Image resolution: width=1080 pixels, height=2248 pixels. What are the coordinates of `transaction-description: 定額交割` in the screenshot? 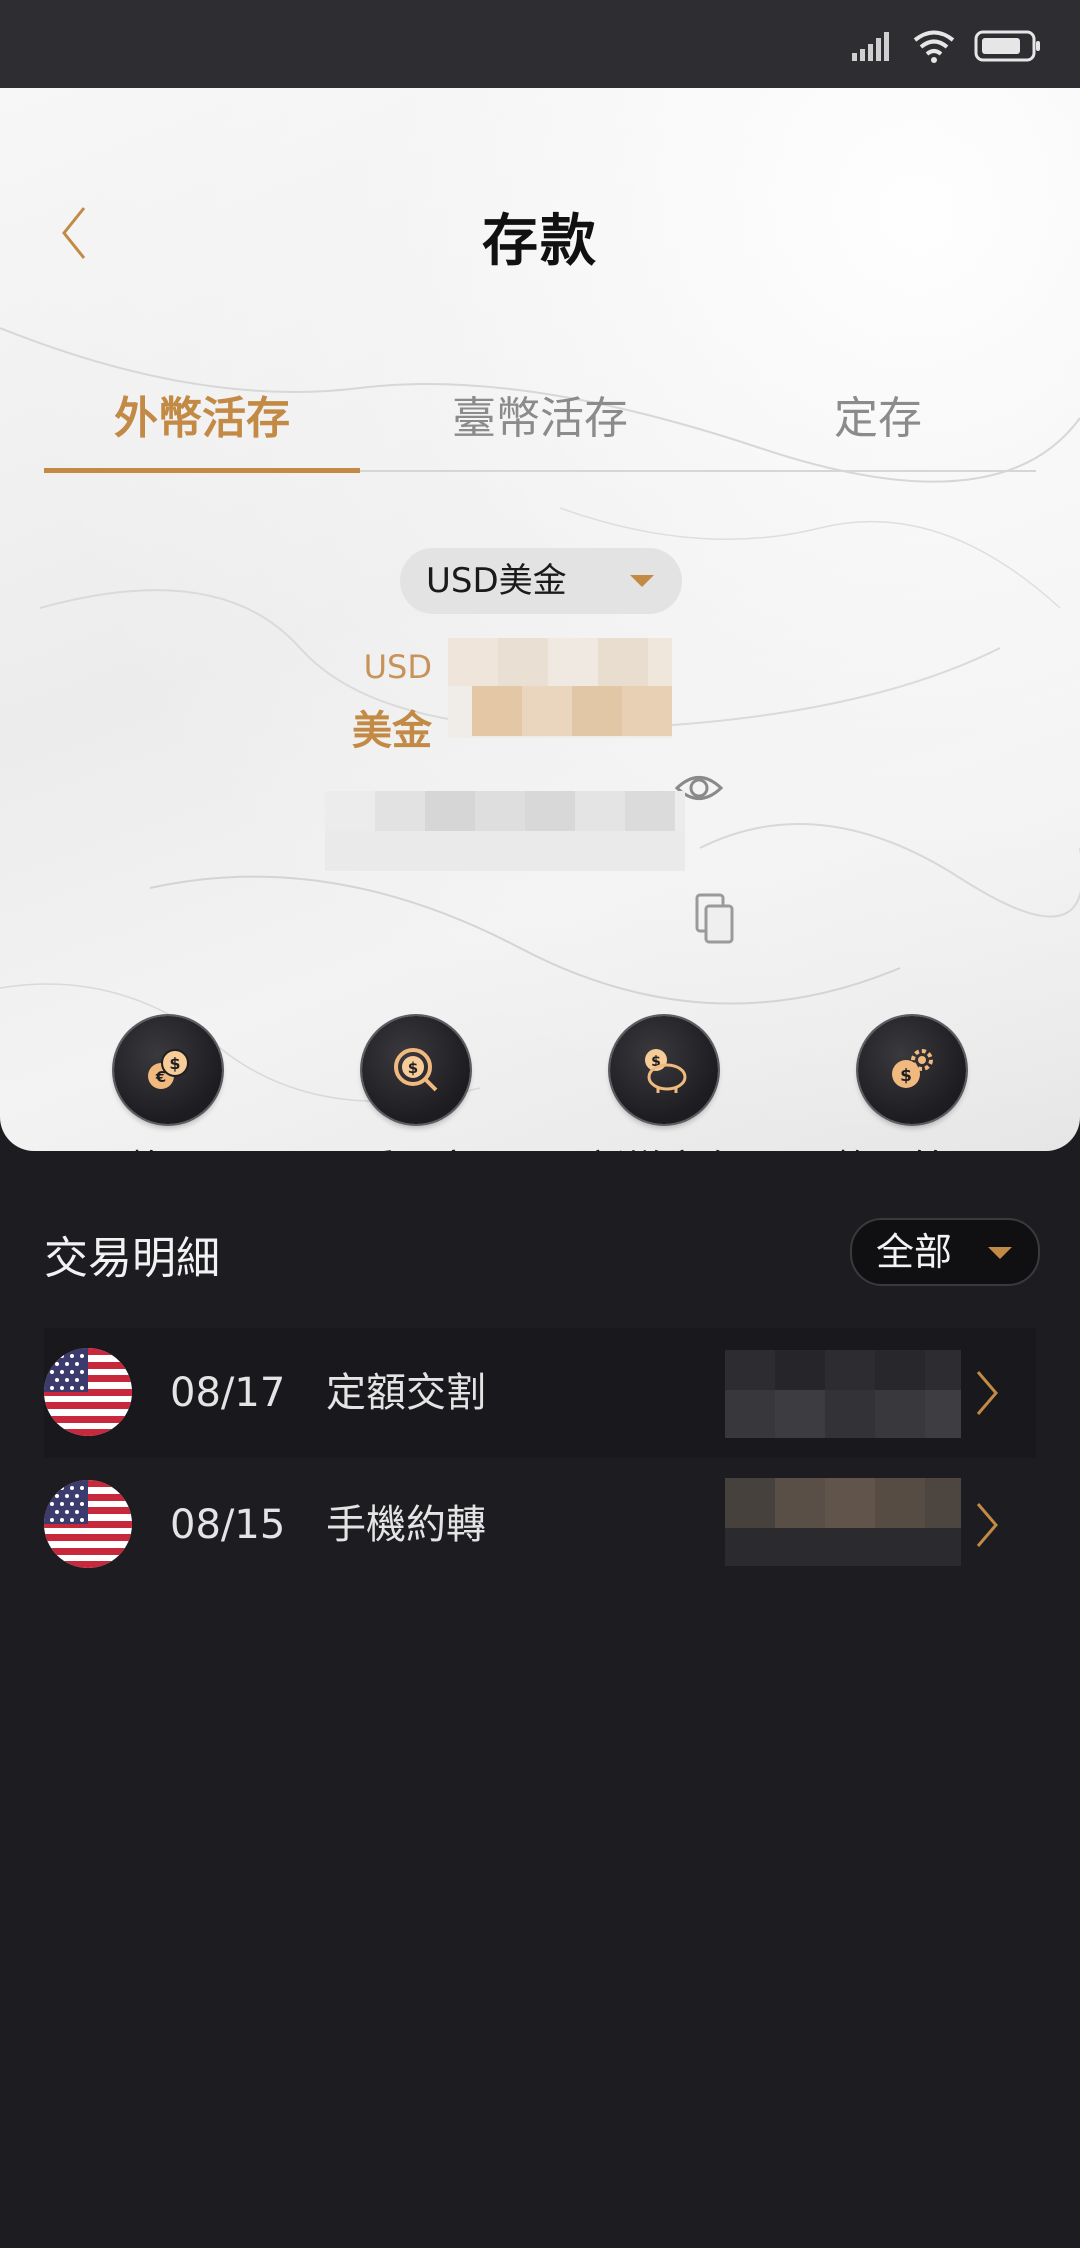 It's located at (406, 1393).